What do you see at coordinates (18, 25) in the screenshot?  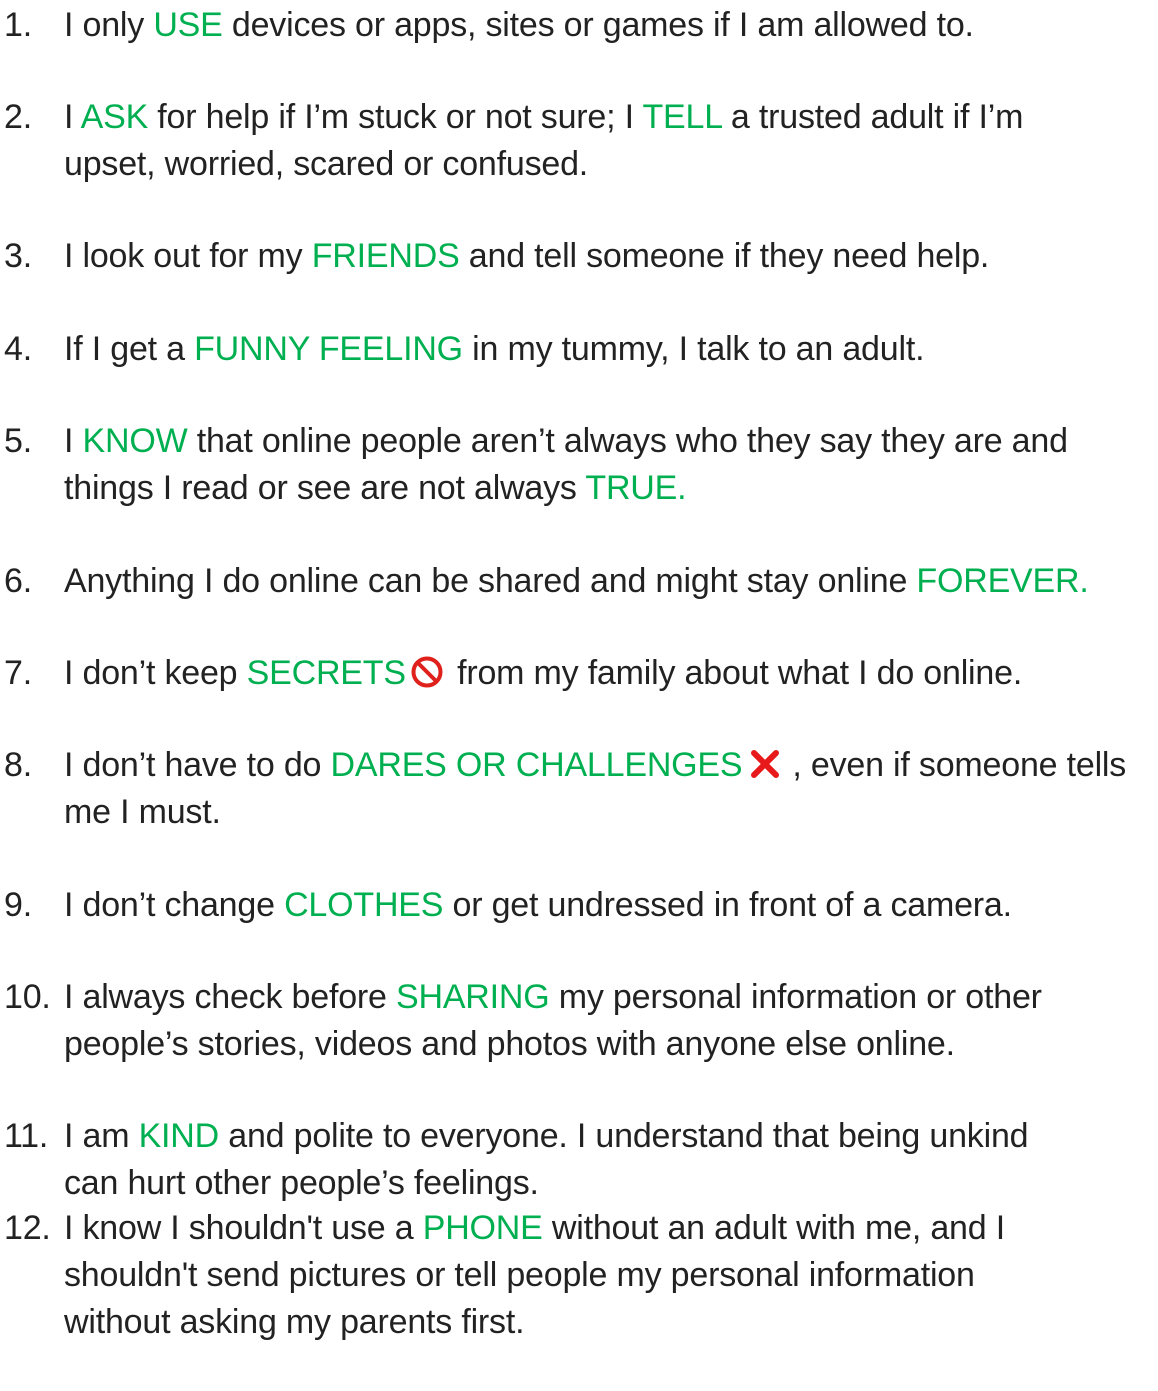 I see `rule-number: 1.` at bounding box center [18, 25].